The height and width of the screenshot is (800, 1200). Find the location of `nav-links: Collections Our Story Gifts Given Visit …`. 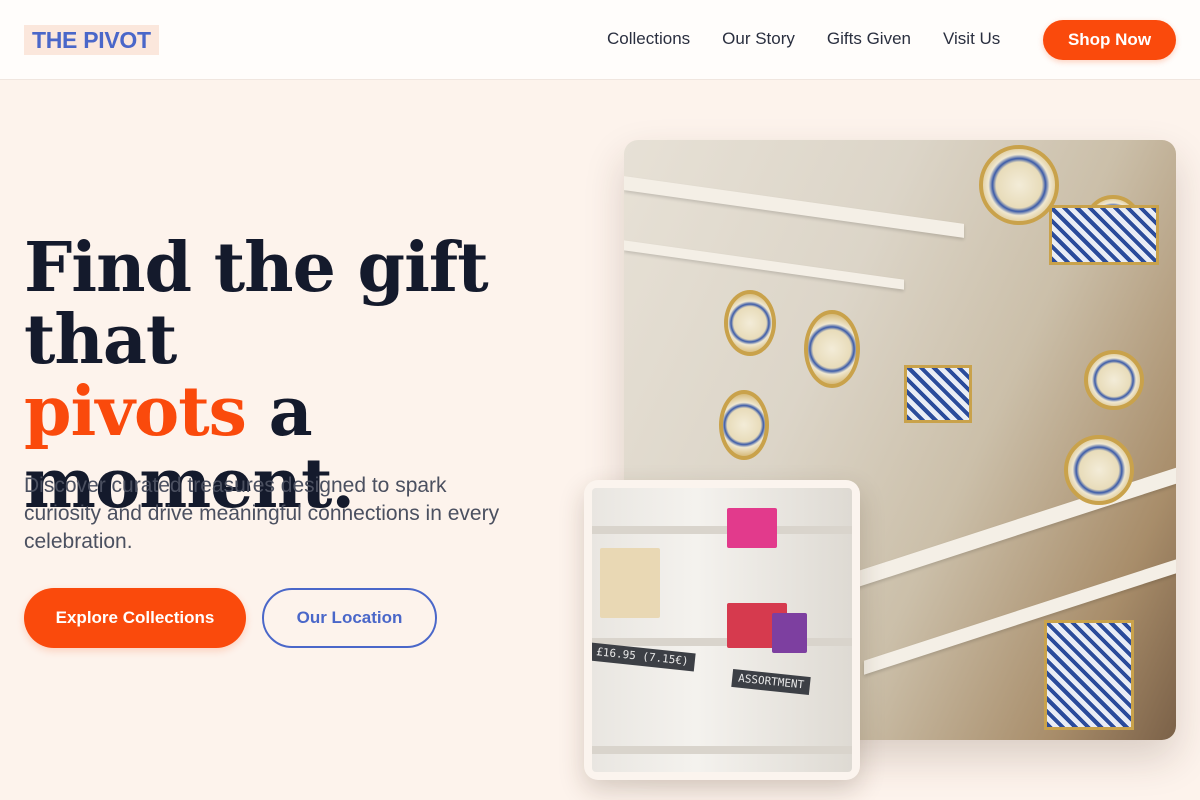

nav-links: Collections Our Story Gifts Given Visit … is located at coordinates (803, 39).